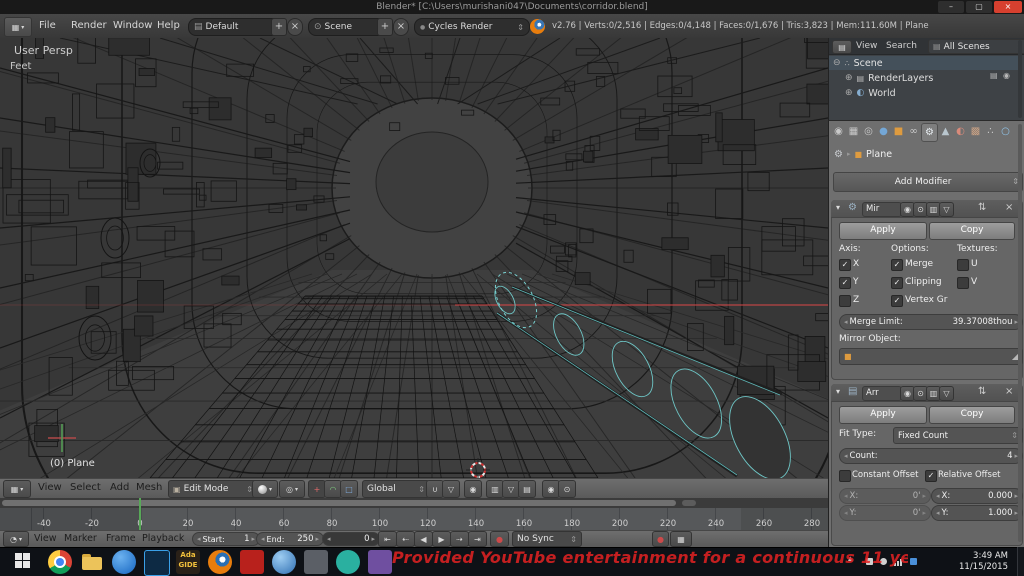 The width and height of the screenshot is (1024, 576). I want to click on tab-particles: ∴, so click(990, 131).